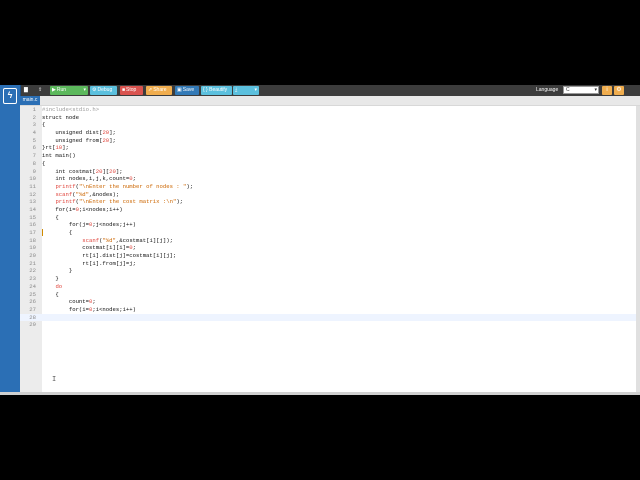 The height and width of the screenshot is (480, 640). Describe the element at coordinates (94, 90) in the screenshot. I see `bug-icon: ⚙` at that location.